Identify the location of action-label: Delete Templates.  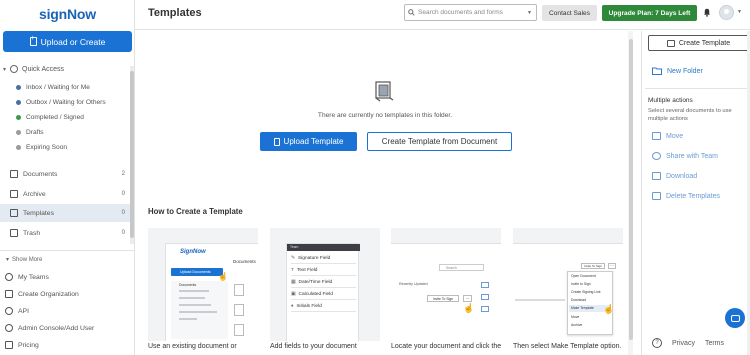
(693, 196).